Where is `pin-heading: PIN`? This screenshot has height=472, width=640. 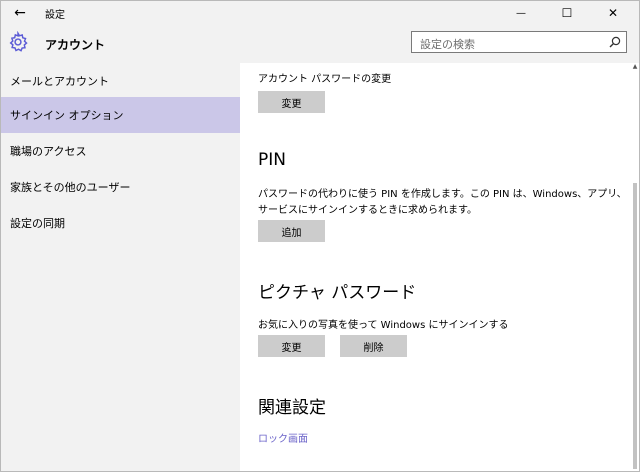
pin-heading: PIN is located at coordinates (272, 160).